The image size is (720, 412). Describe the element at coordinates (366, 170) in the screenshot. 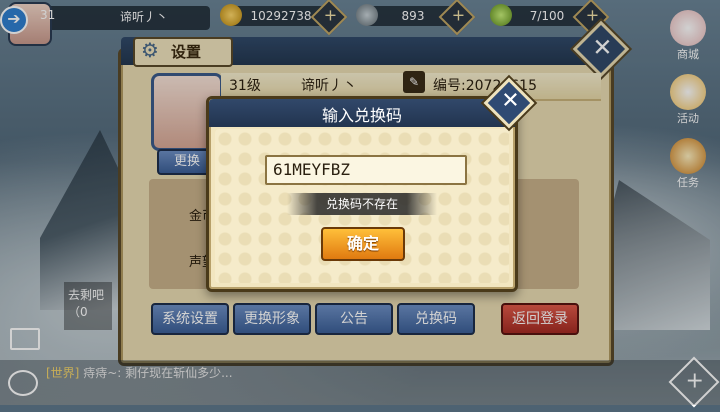

I see `redeem-code-input: 61MEYFBZ` at that location.